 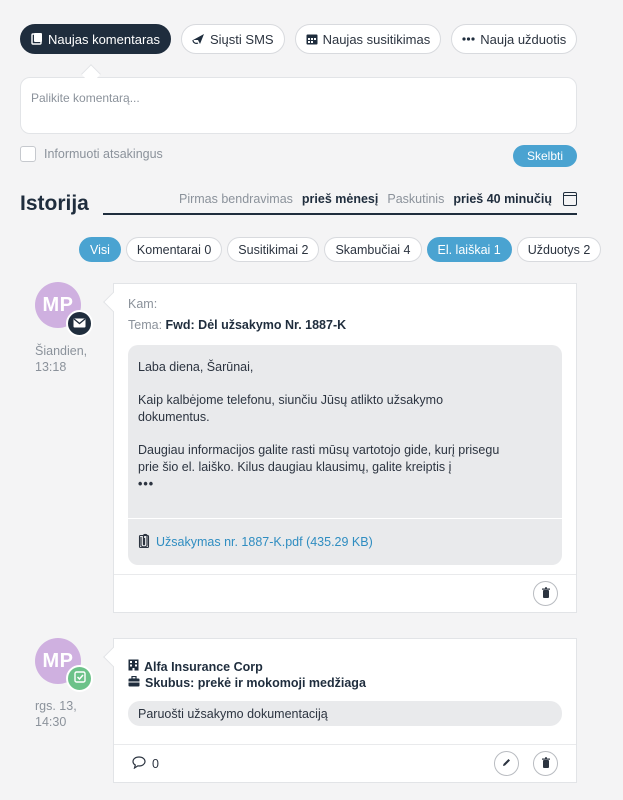 I want to click on email-greeting: Laba diena, Šarūnai,, so click(x=196, y=367).